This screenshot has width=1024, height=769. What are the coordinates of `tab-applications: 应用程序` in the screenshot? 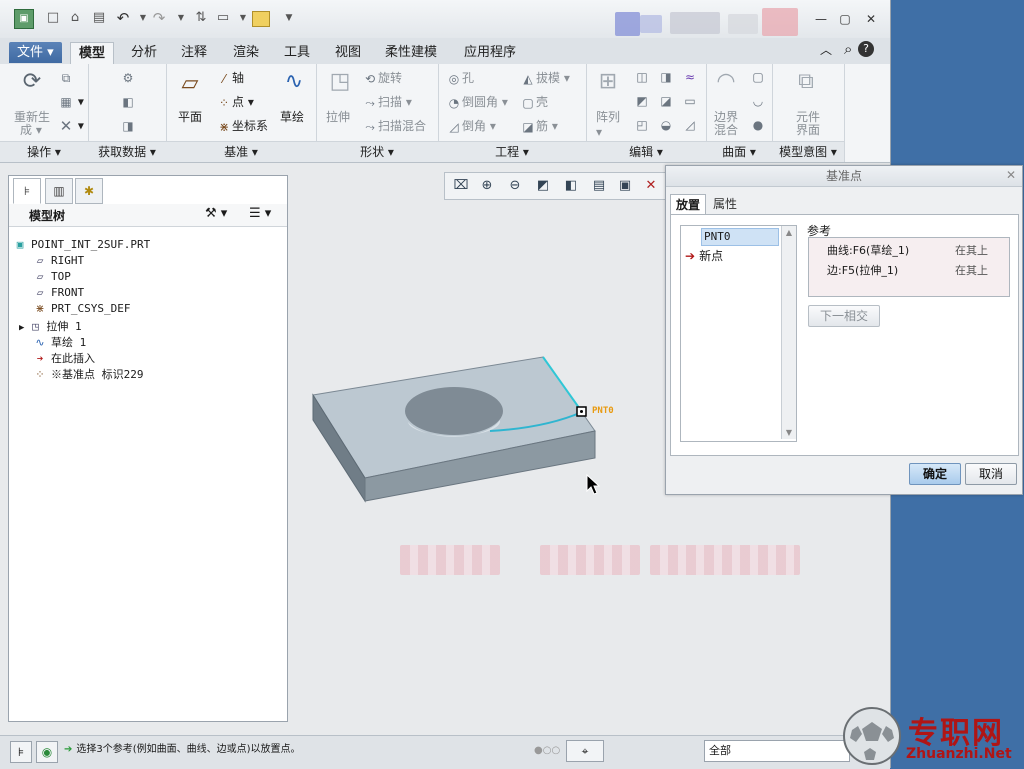 It's located at (490, 52).